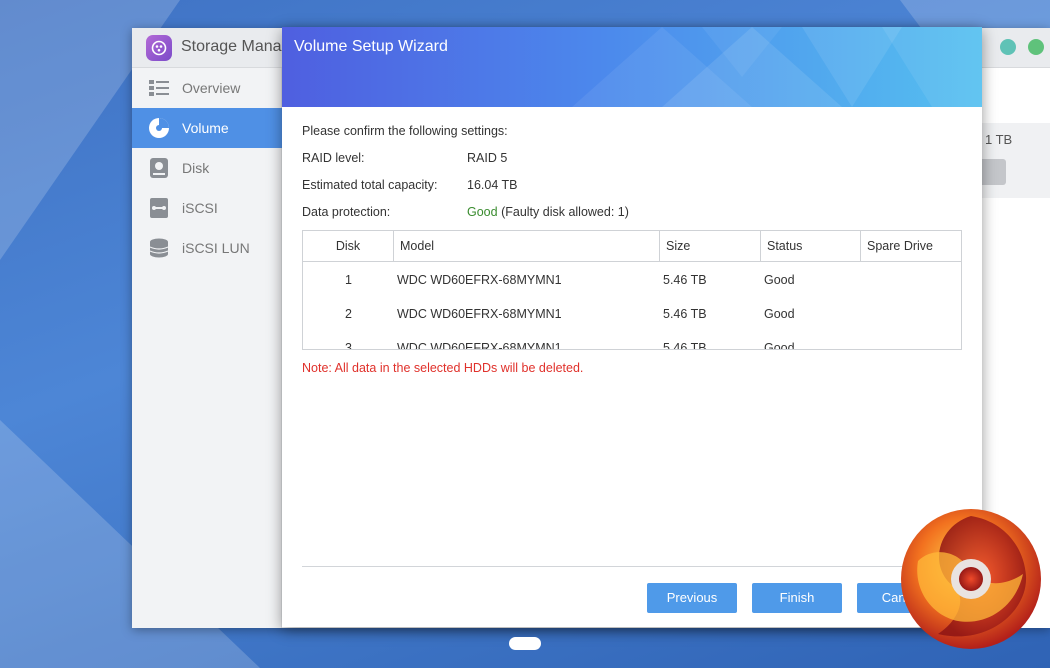 This screenshot has height=668, width=1050. Describe the element at coordinates (994, 172) in the screenshot. I see `volume-action-button` at that location.